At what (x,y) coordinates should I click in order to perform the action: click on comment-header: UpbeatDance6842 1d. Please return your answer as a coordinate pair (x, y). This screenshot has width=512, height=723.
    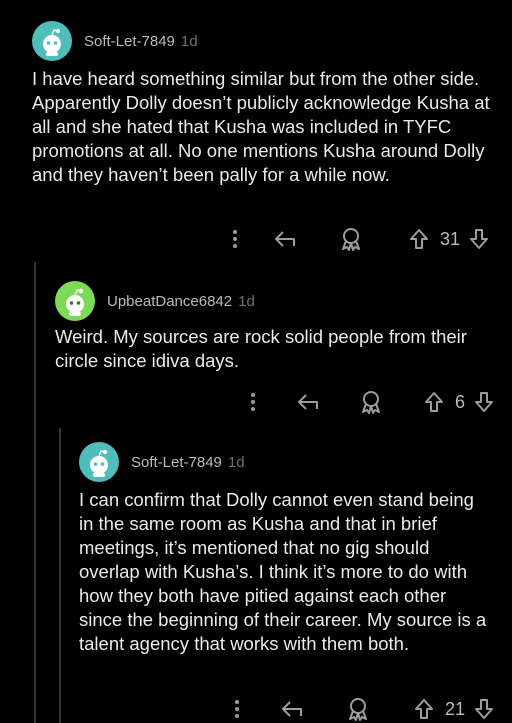
    Looking at the image, I should click on (275, 301).